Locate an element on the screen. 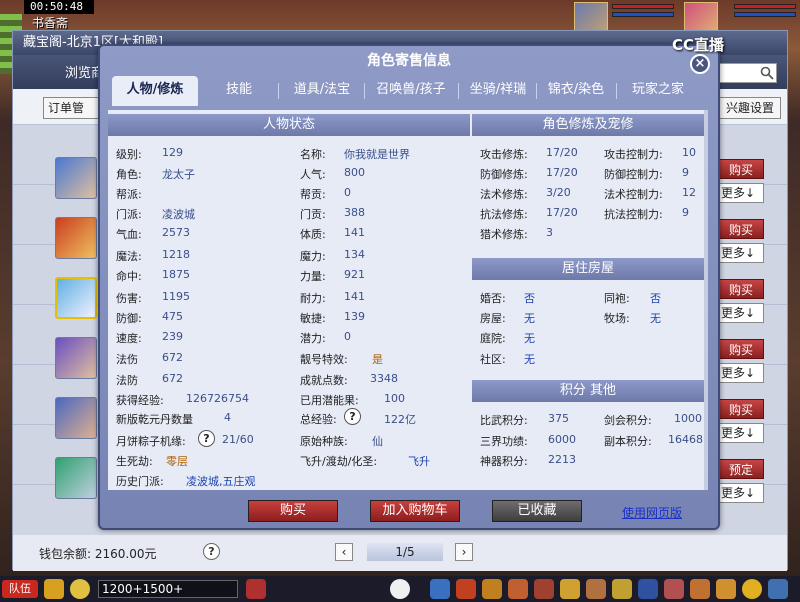 Image resolution: width=800 pixels, height=602 pixels. quest-icon is located at coordinates (596, 589).